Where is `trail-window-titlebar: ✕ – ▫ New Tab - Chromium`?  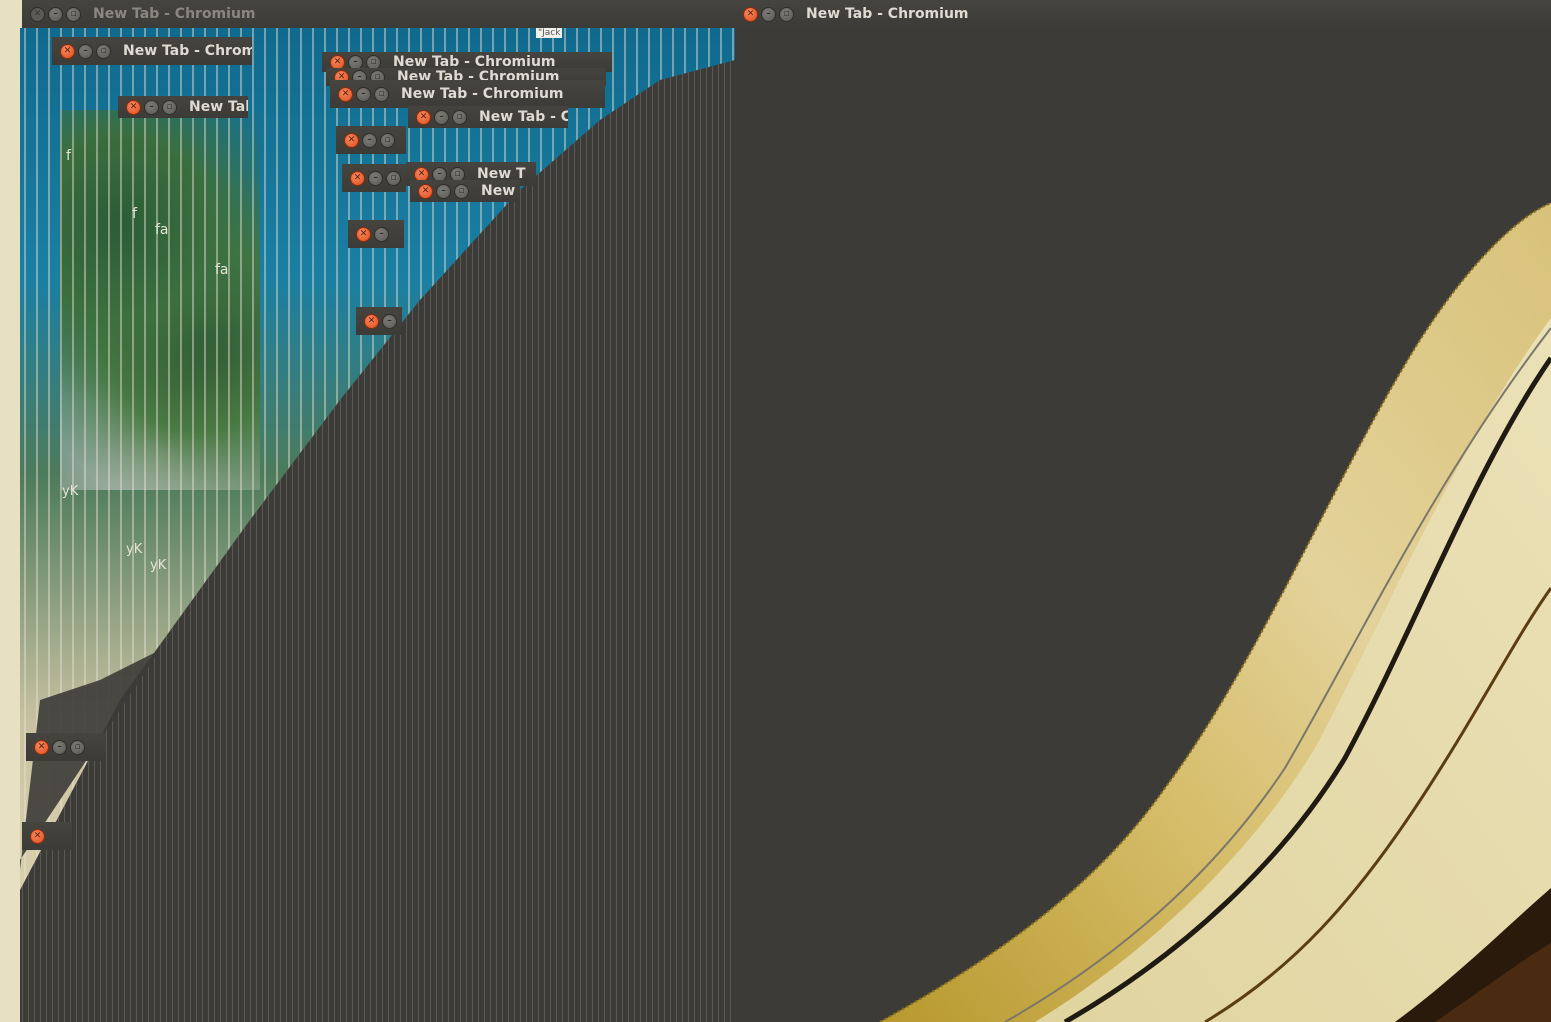 trail-window-titlebar: ✕ – ▫ New Tab - Chromium is located at coordinates (467, 94).